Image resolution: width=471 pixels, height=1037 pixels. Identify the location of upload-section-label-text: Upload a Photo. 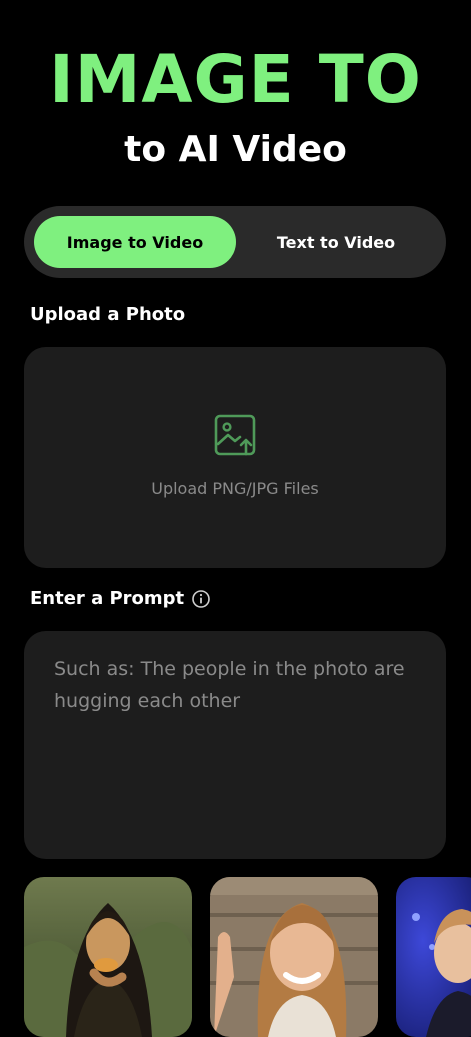
(108, 314).